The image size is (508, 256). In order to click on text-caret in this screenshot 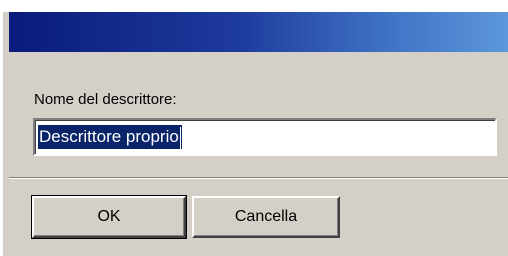, I will do `click(180, 137)`.